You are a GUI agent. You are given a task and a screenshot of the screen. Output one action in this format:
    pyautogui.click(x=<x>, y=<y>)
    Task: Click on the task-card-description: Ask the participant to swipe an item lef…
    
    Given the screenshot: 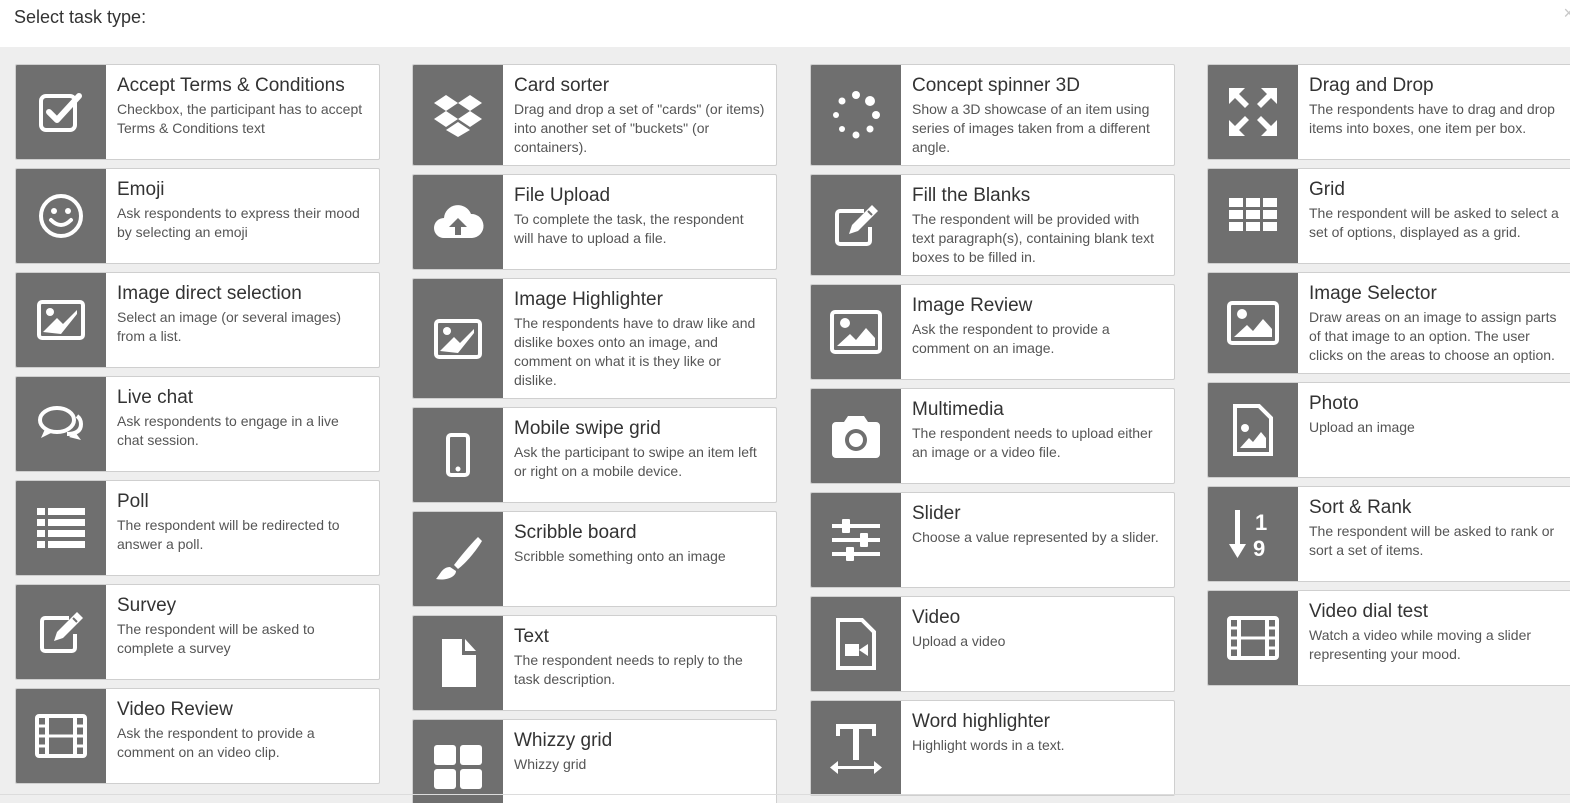 What is the action you would take?
    pyautogui.click(x=635, y=461)
    